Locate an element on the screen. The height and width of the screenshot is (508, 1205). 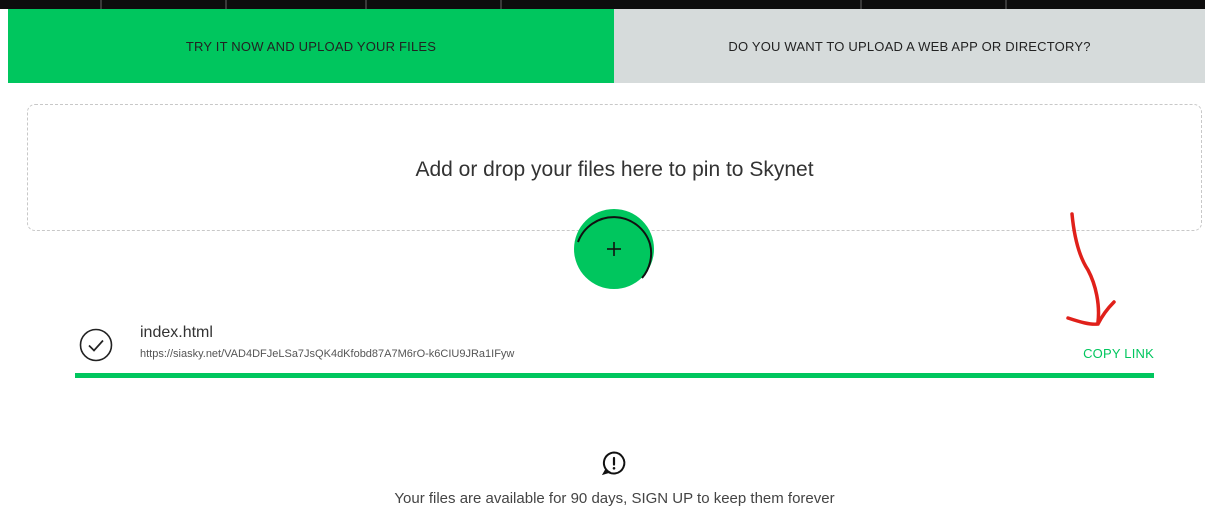
check-circle-icon is located at coordinates (96, 345).